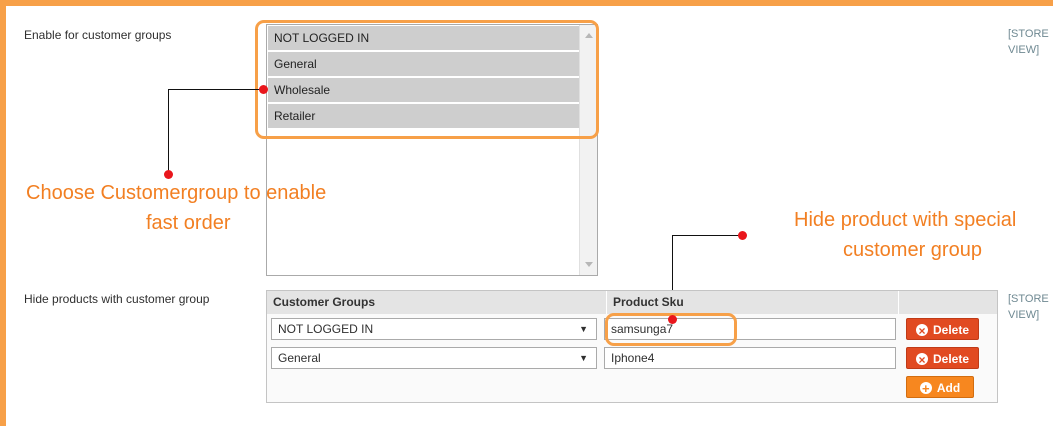 The height and width of the screenshot is (426, 1053). I want to click on annotation-hide-product-line2: customer group, so click(912, 250).